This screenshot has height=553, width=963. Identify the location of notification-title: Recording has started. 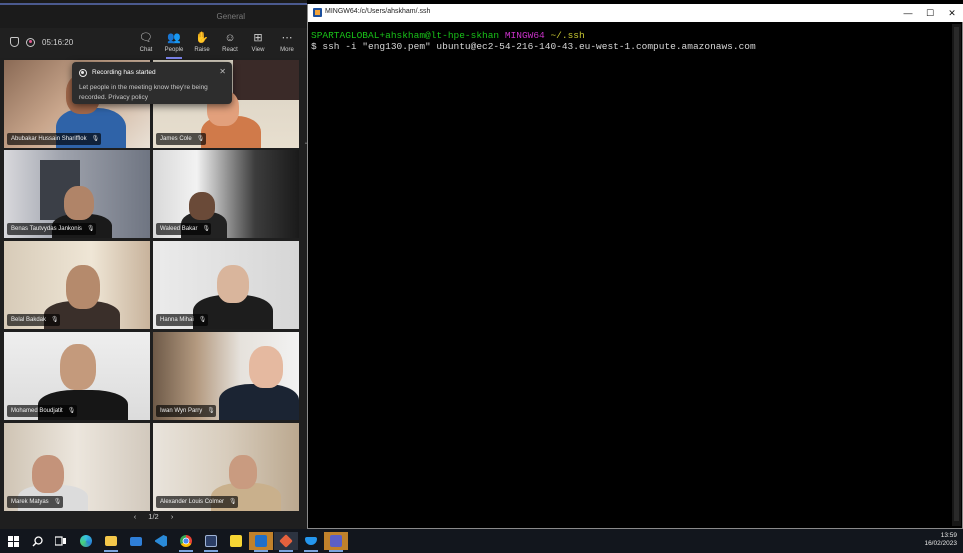
(124, 72).